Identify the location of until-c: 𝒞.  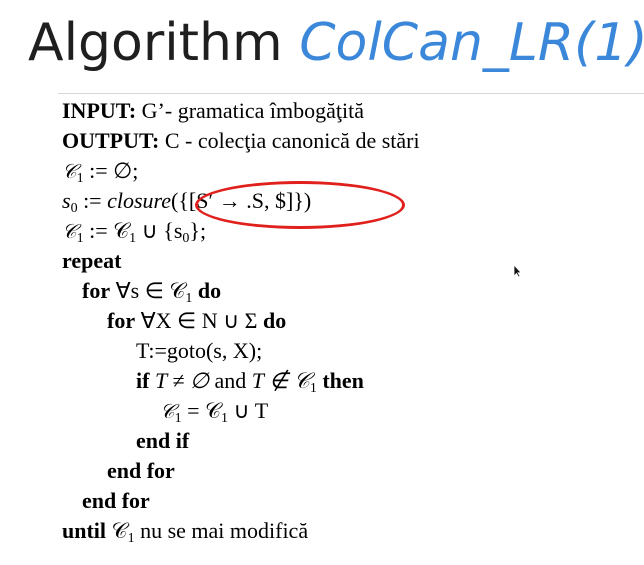
(117, 530).